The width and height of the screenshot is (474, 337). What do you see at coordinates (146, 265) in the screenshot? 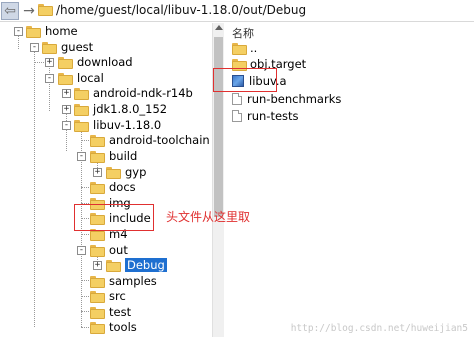
I see `tree-item-label: Debug` at bounding box center [146, 265].